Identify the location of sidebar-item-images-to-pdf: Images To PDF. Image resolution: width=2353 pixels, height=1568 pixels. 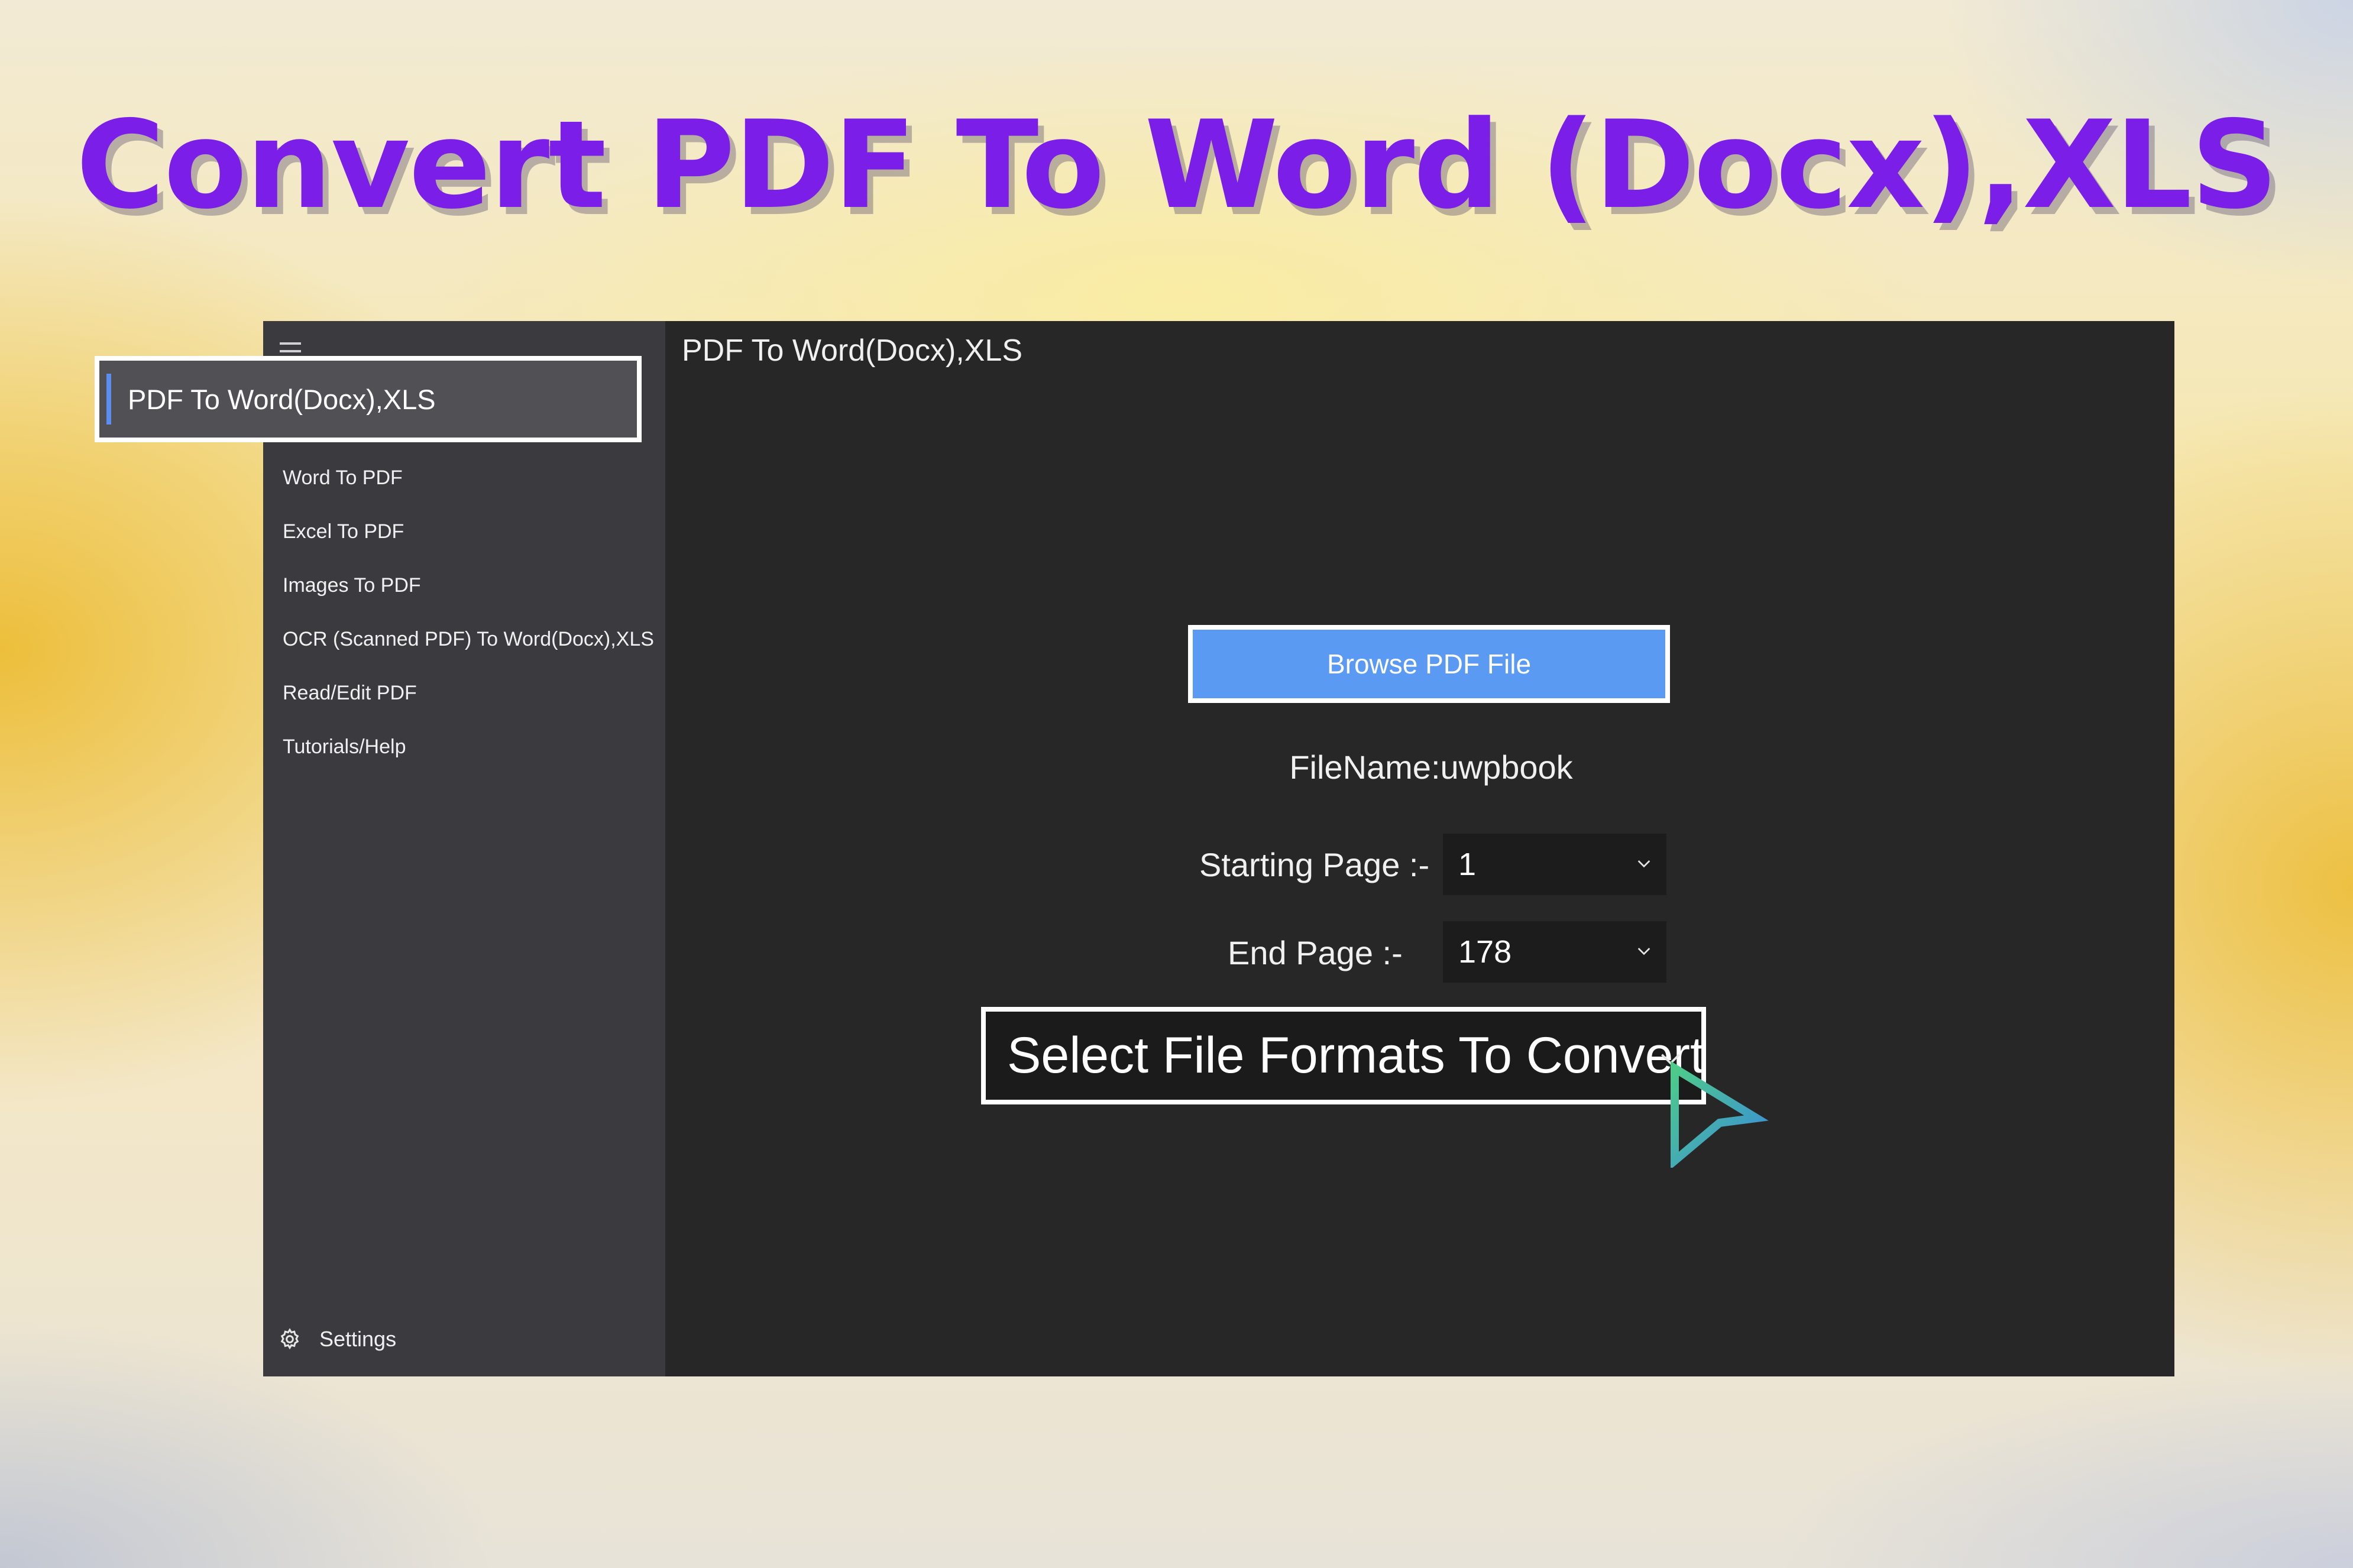
(464, 586).